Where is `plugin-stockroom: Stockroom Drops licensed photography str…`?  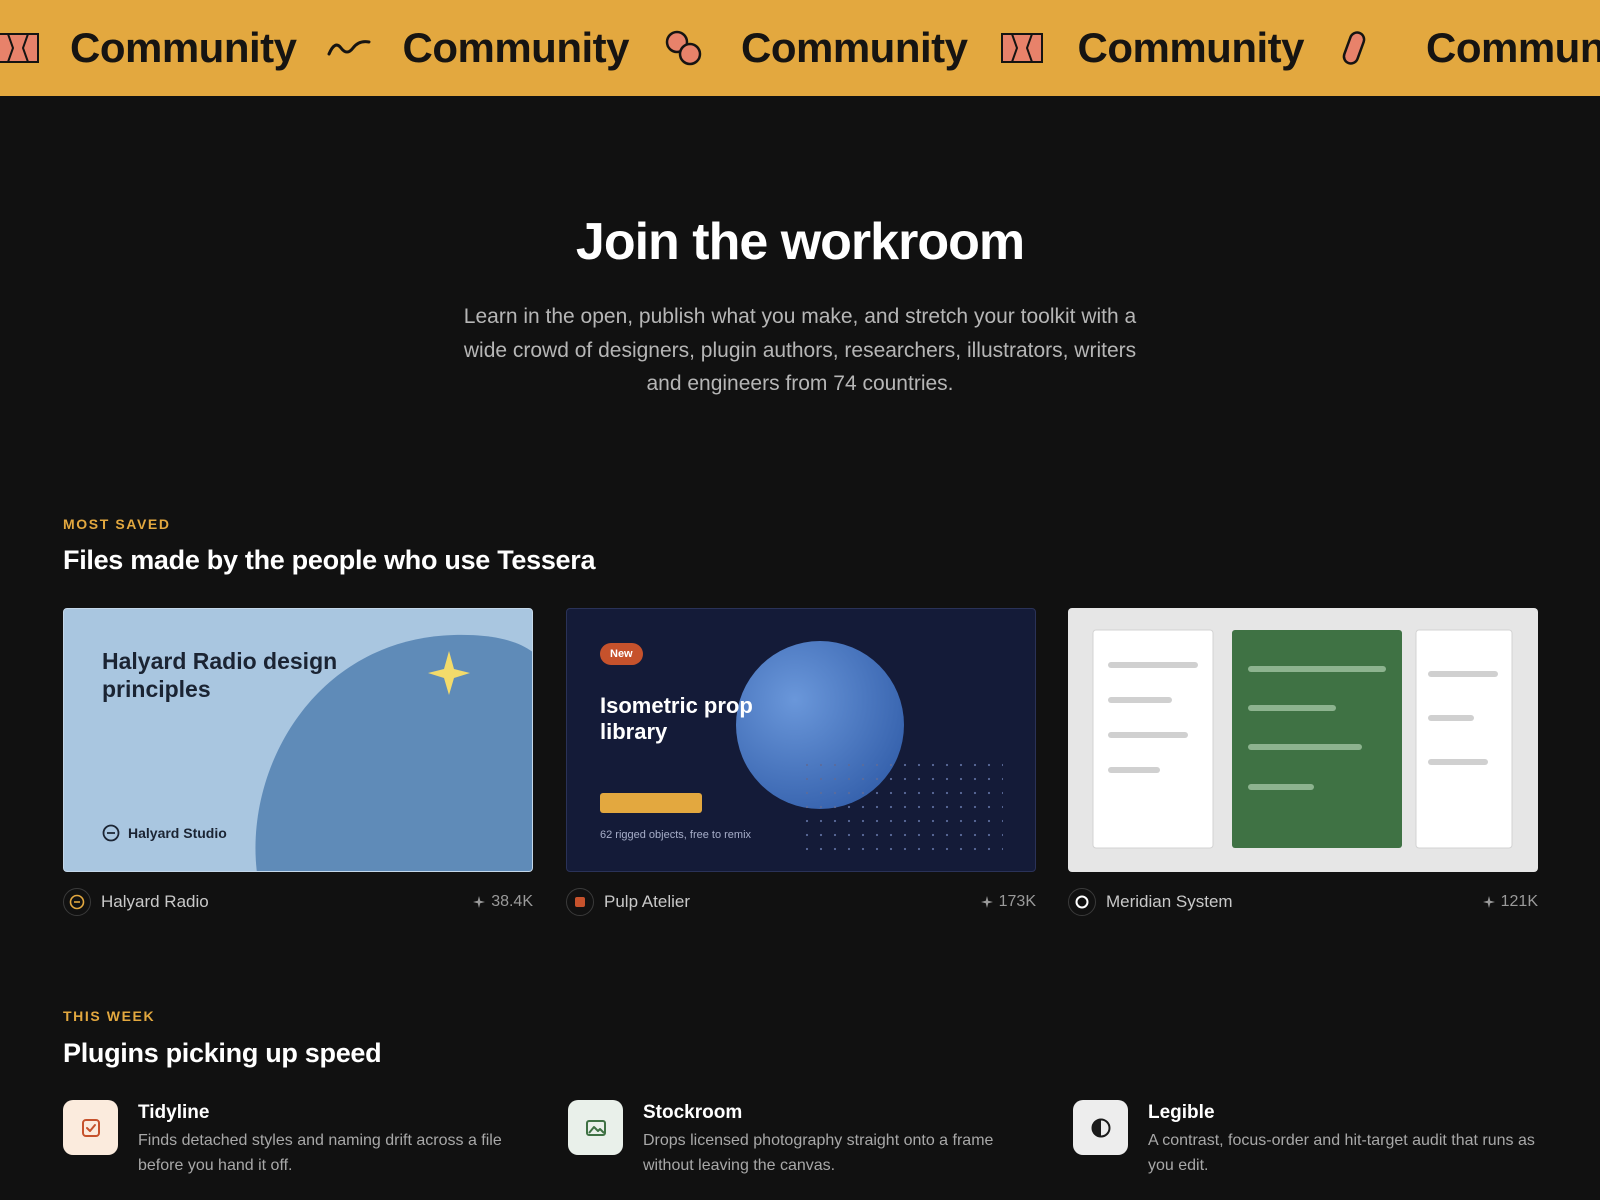
plugin-stockroom: Stockroom Drops licensed photography str… is located at coordinates (803, 1145).